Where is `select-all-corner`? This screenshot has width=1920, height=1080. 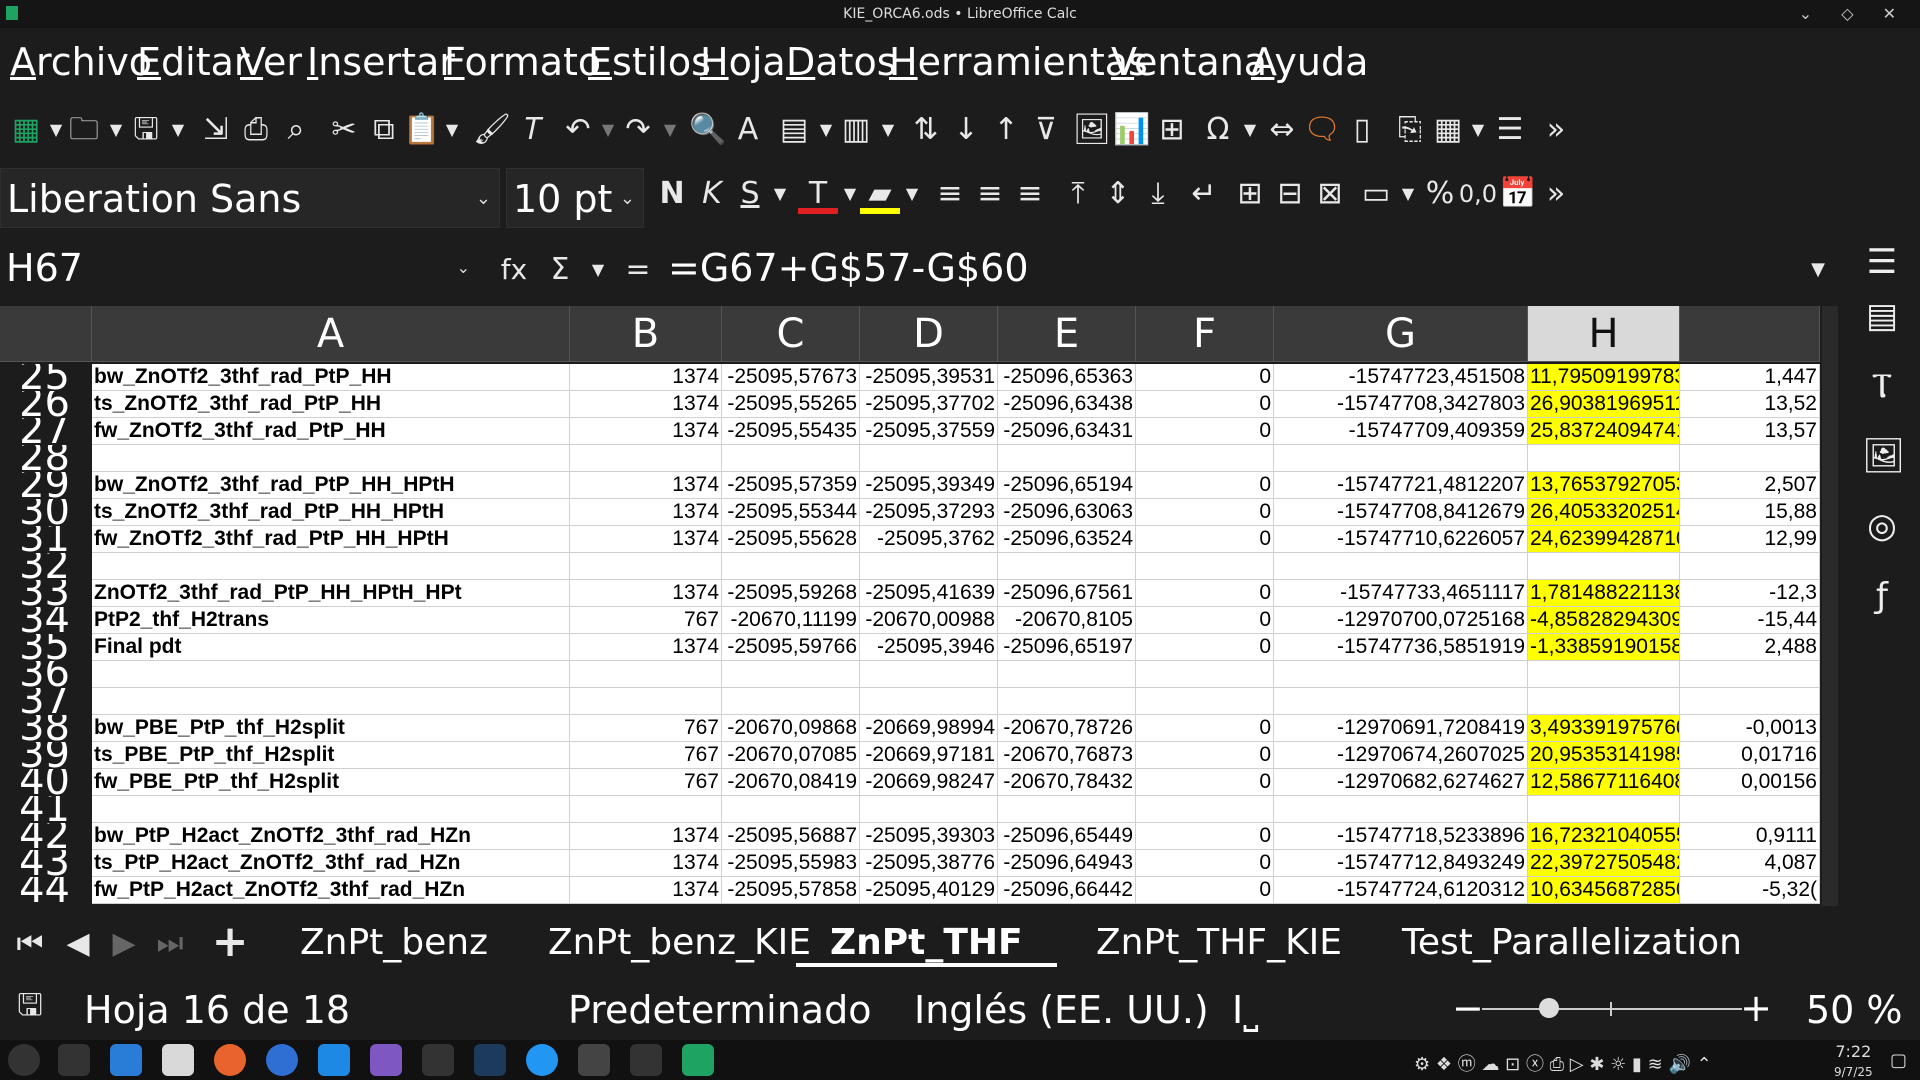
select-all-corner is located at coordinates (46, 334).